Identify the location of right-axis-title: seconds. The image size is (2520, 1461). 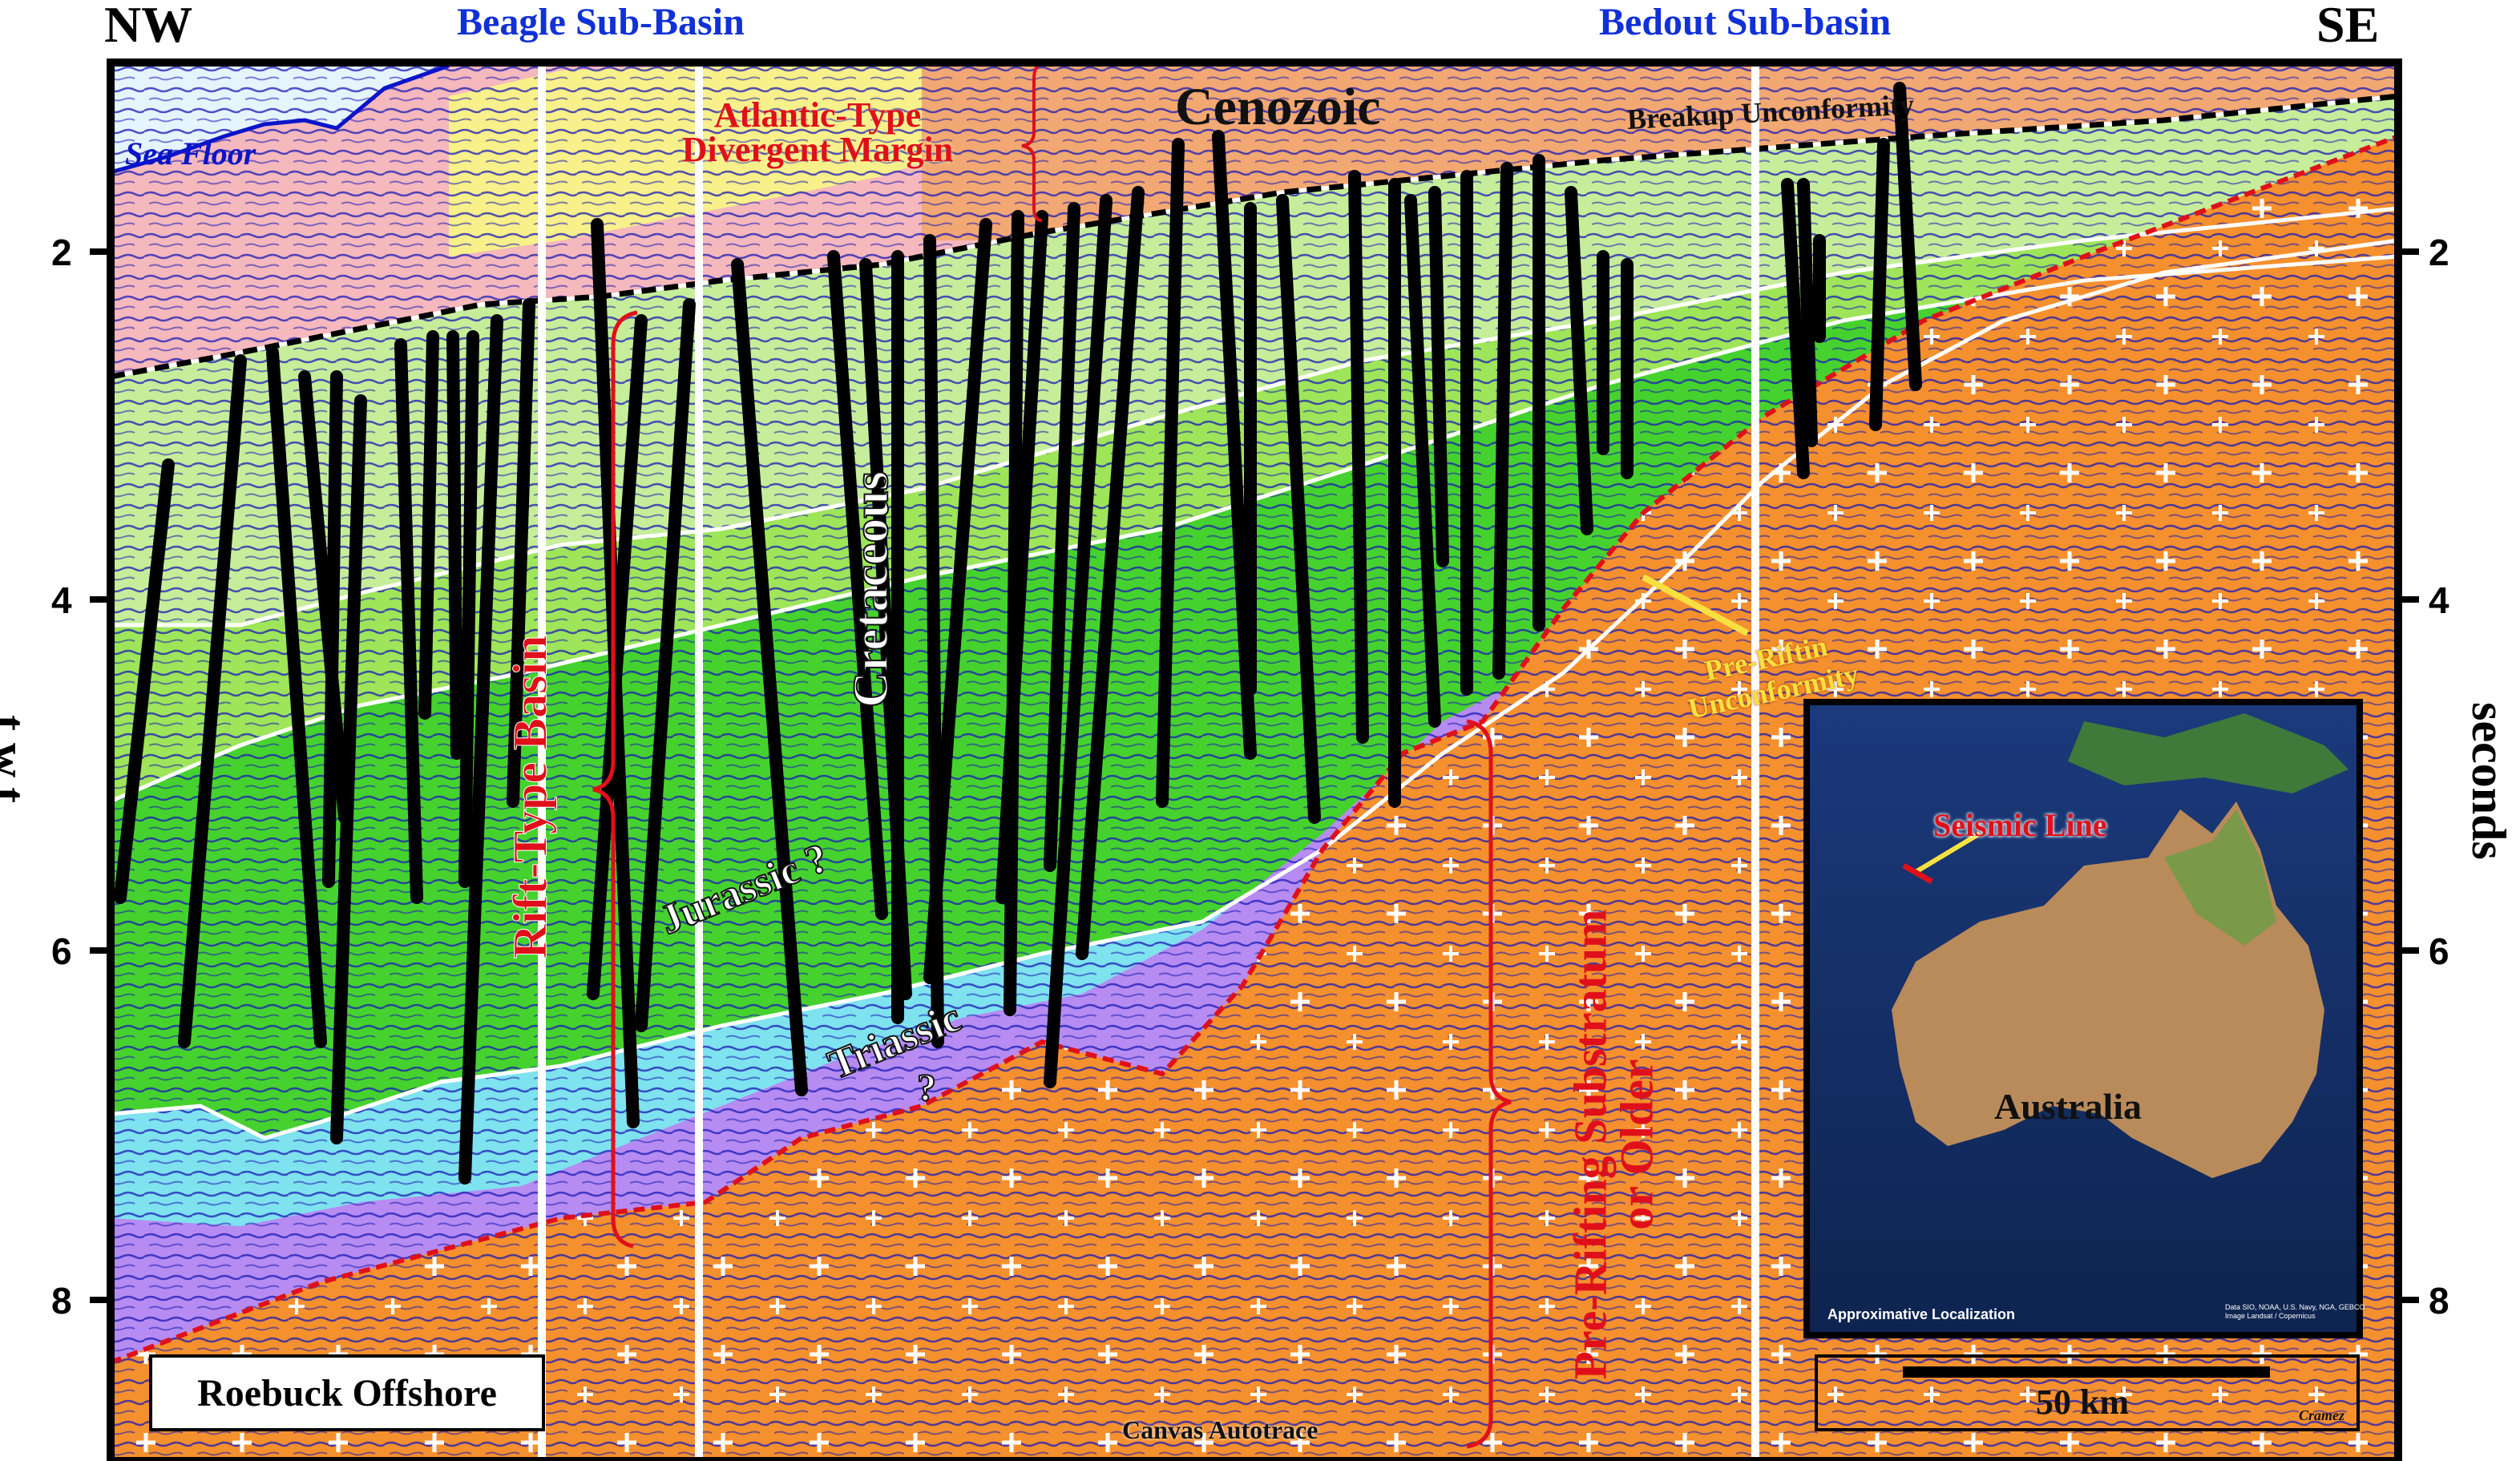
(2488, 781).